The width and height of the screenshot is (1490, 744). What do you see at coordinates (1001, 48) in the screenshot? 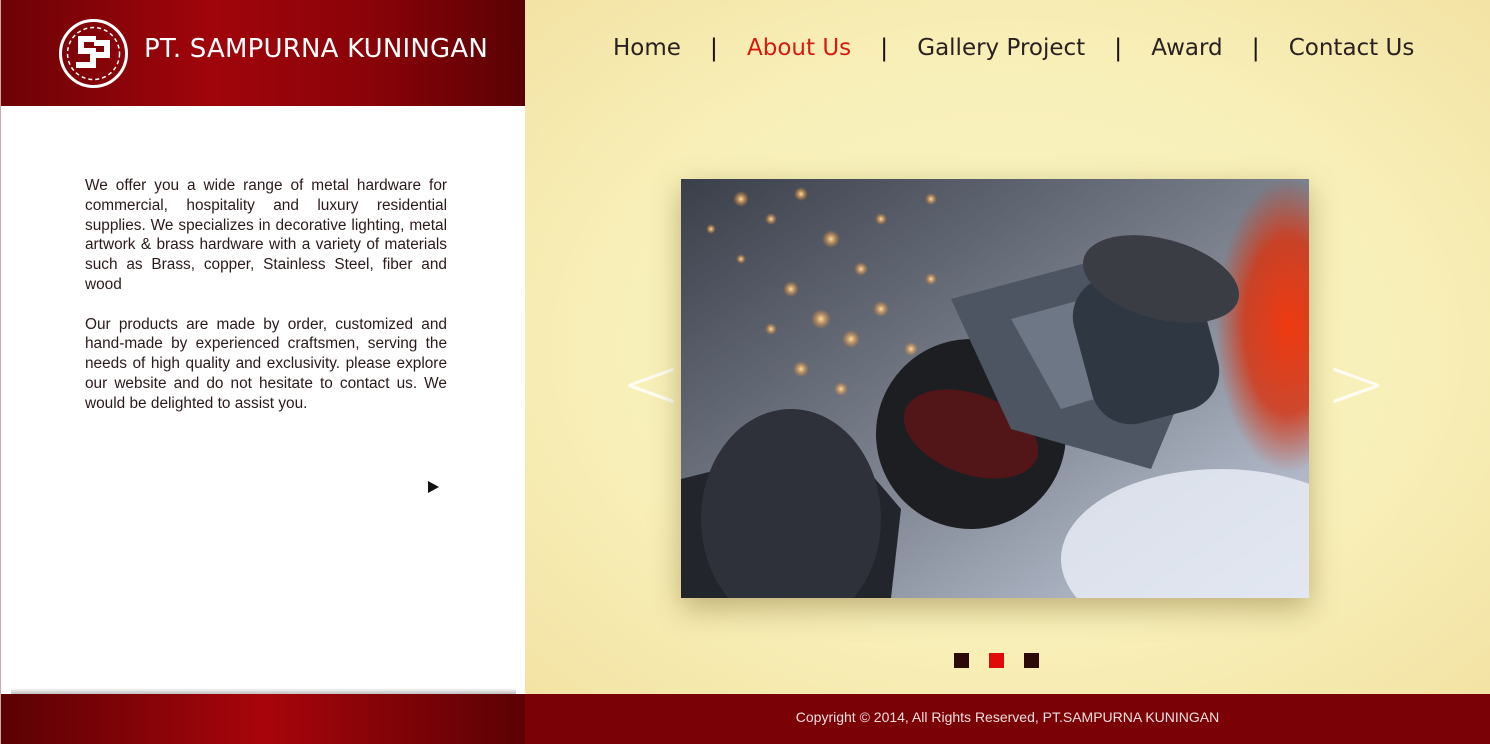
I see `nav-item-gallery-project: Gallery Project` at bounding box center [1001, 48].